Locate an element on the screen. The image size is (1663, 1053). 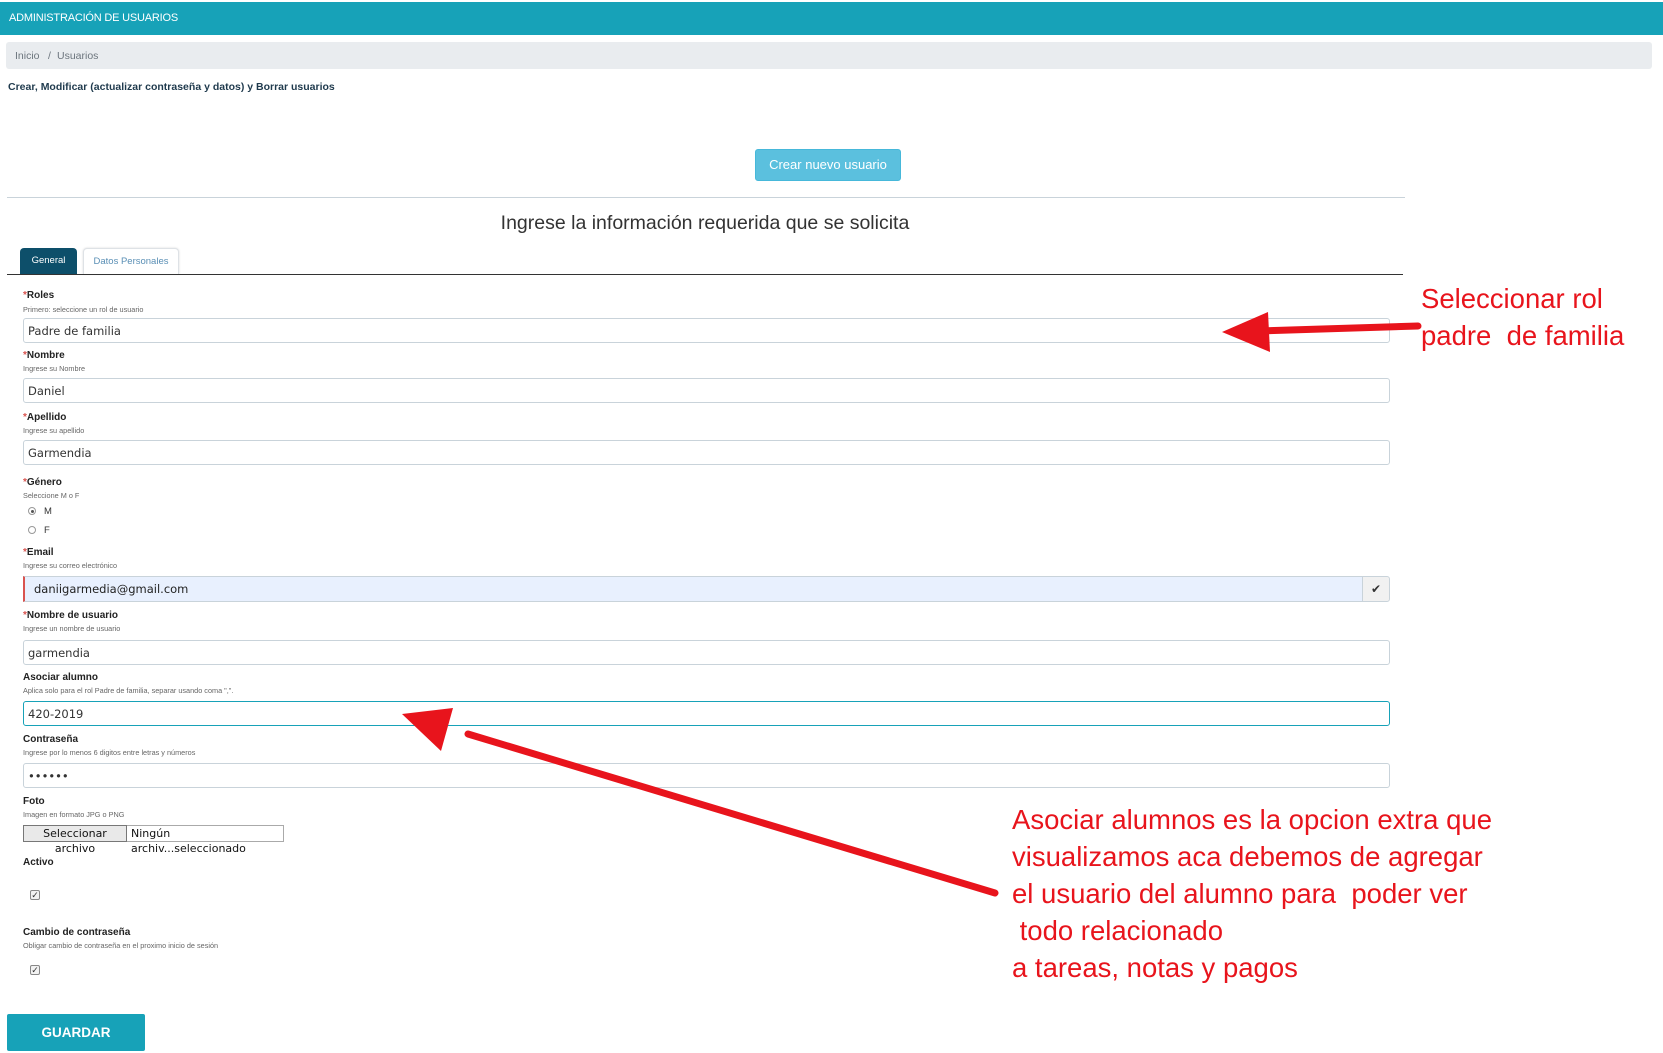
roles-arrow is located at coordinates (1322, 332).